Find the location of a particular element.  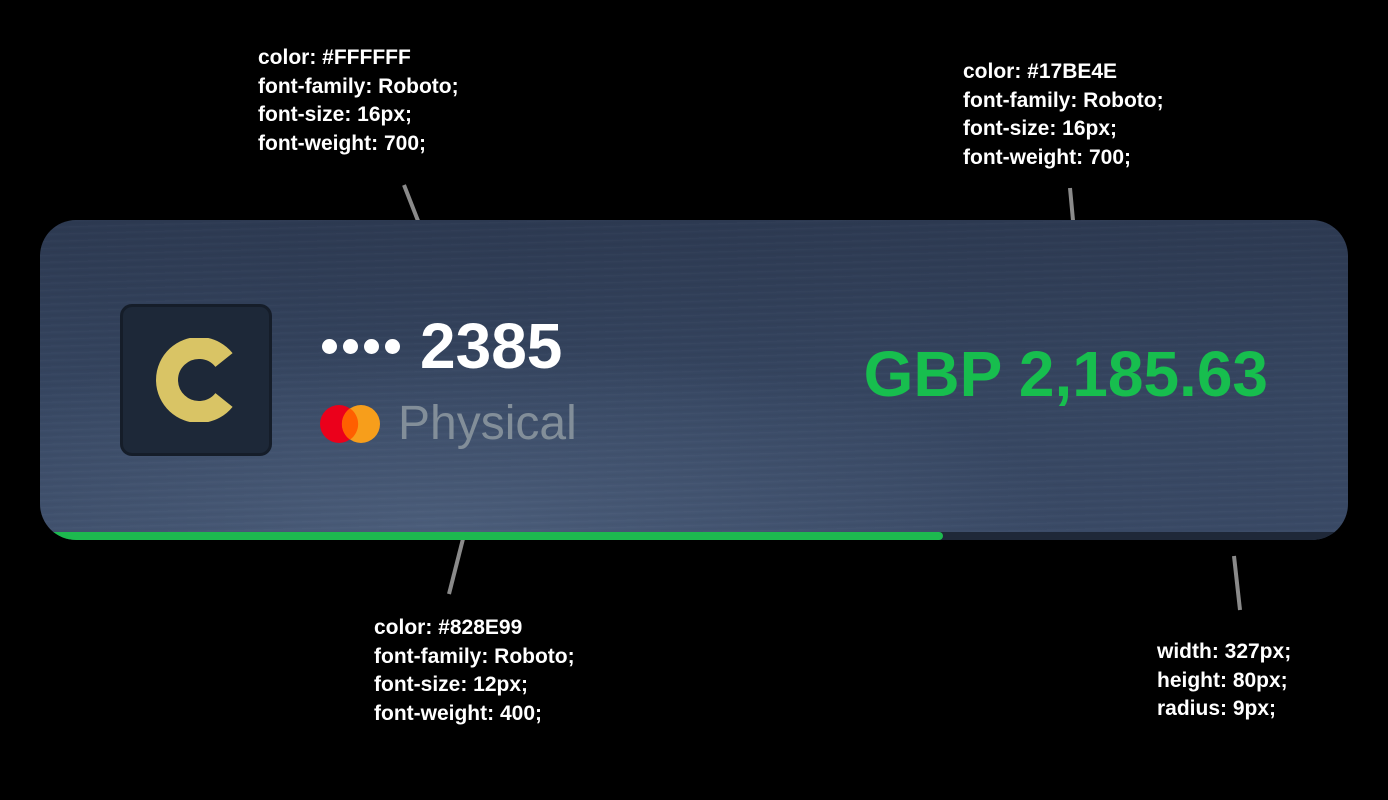

annotation-line: radius: 9px; is located at coordinates (1217, 709).